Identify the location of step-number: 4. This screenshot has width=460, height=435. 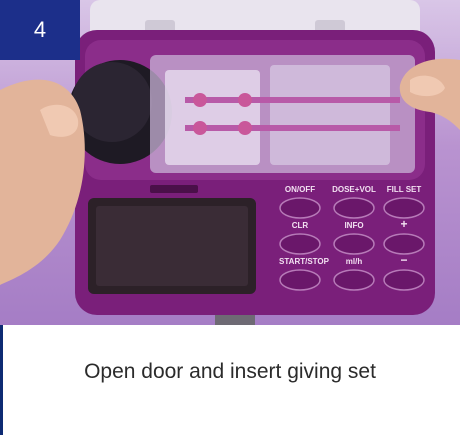
(40, 29).